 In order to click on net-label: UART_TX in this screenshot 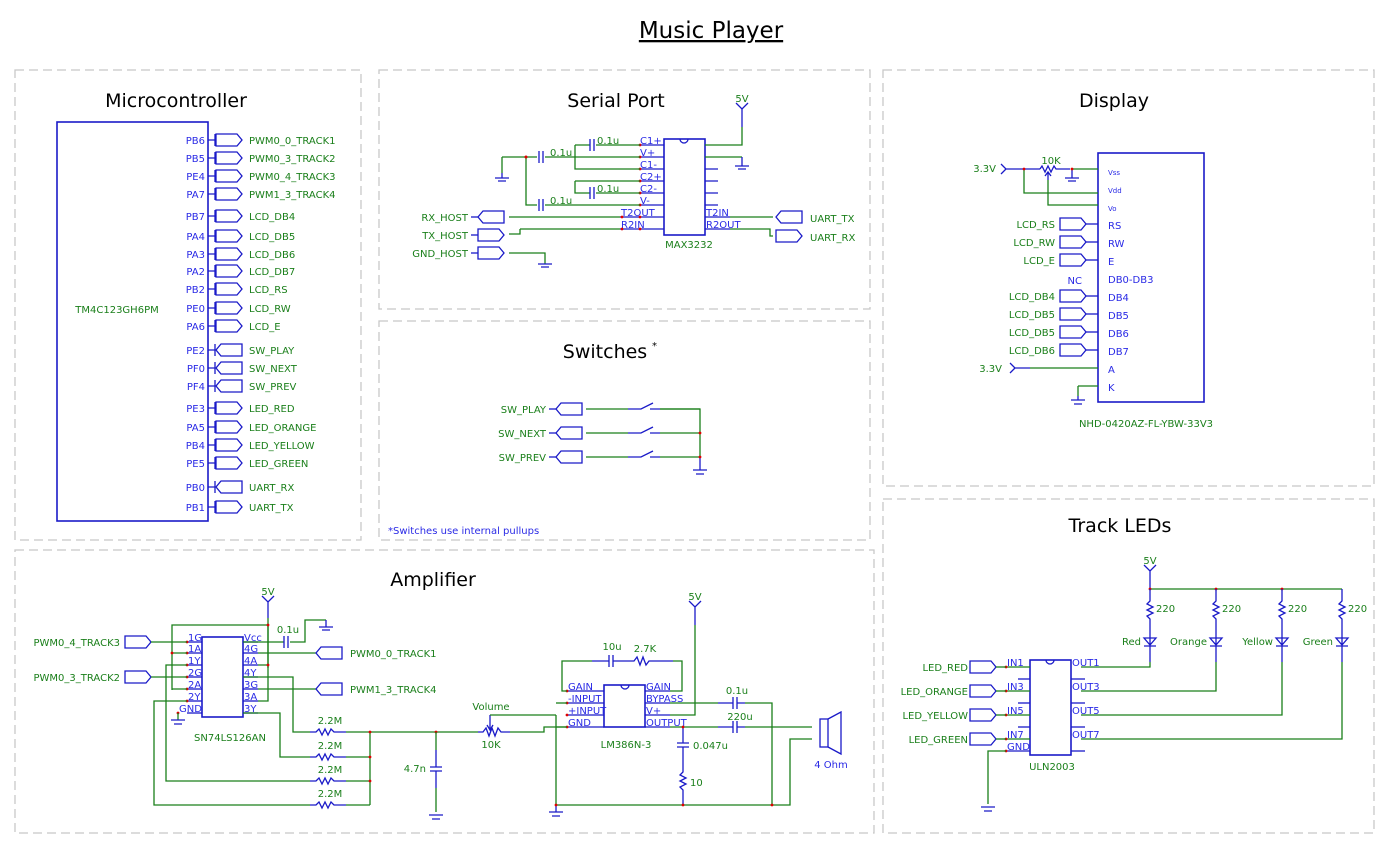, I will do `click(271, 508)`.